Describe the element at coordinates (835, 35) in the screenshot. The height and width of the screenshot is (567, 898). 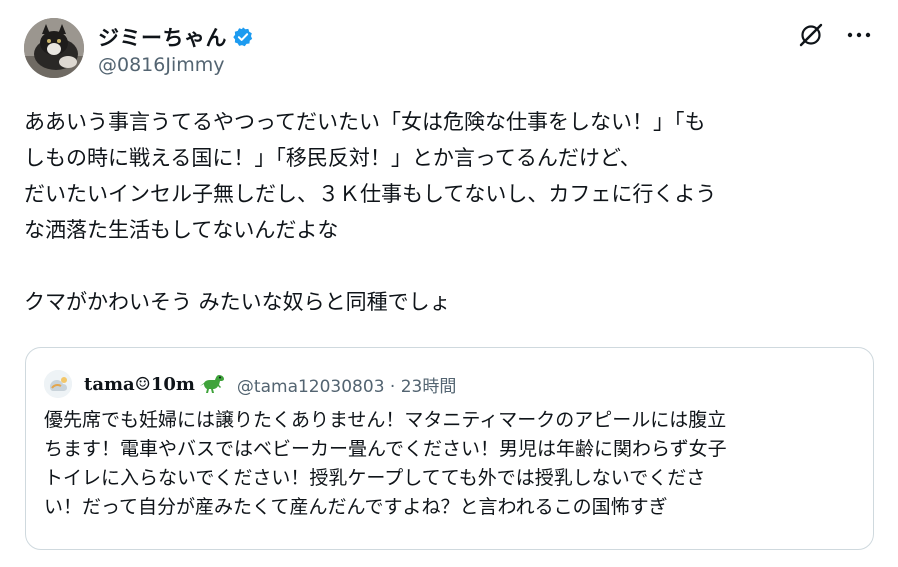
I see `post-actions` at that location.